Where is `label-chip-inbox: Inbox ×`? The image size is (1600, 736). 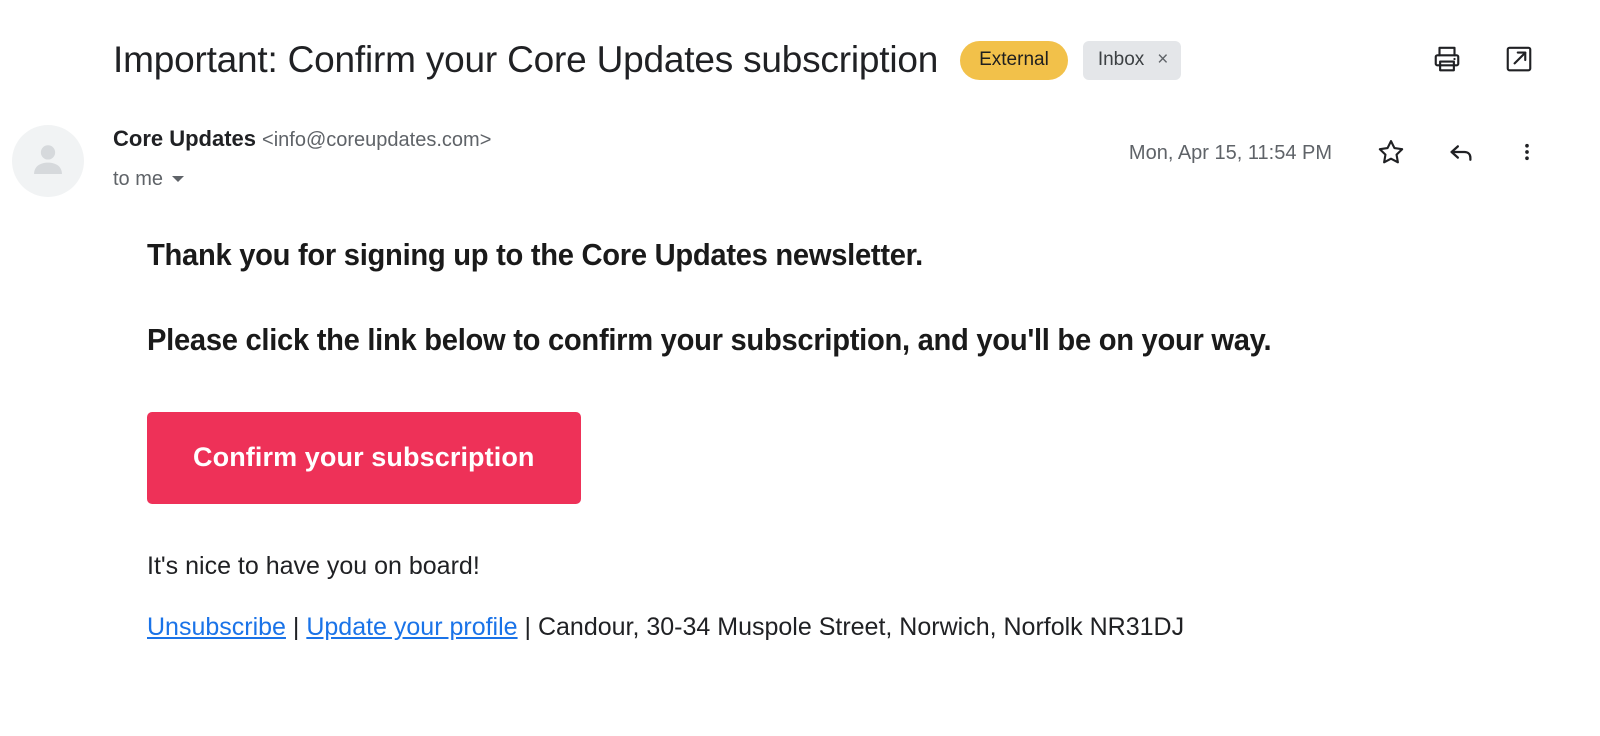
label-chip-inbox: Inbox × is located at coordinates (1132, 60).